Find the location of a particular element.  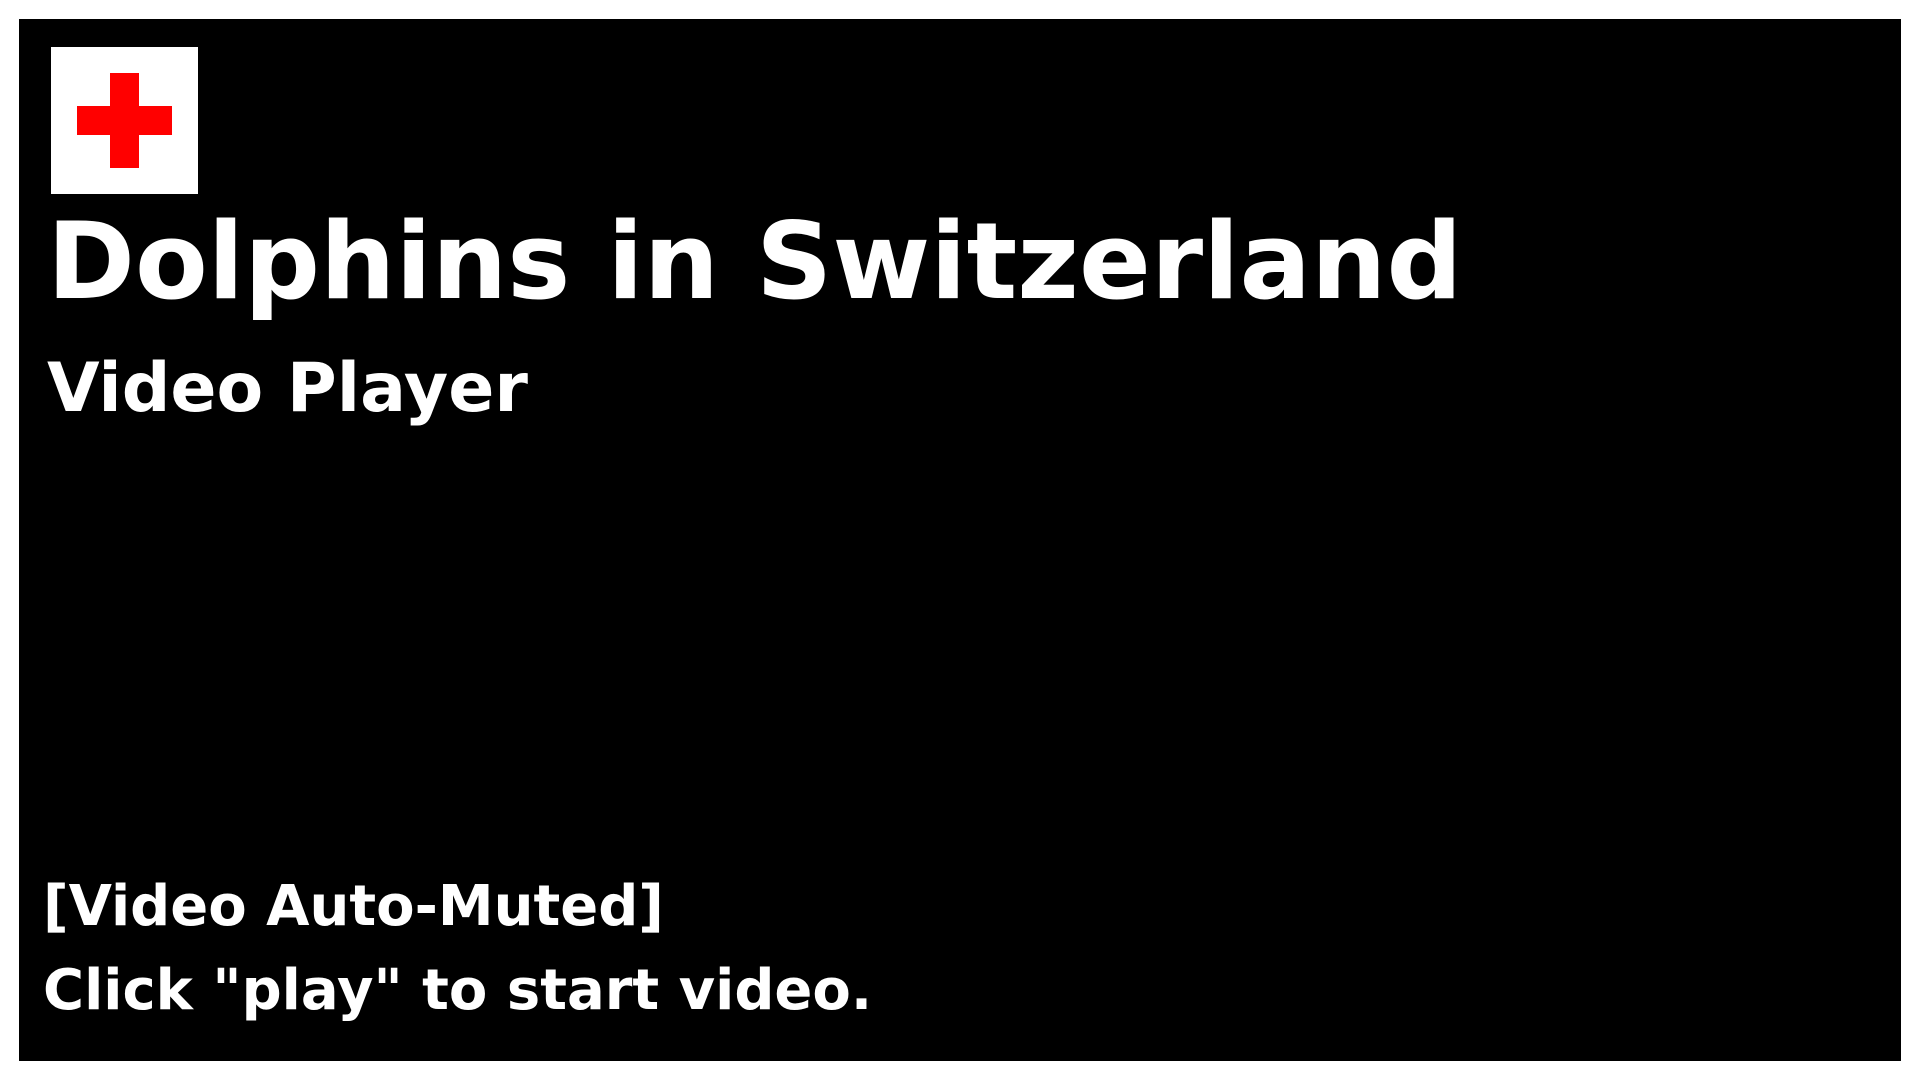

video-subtitle: Video Player is located at coordinates (287, 388).